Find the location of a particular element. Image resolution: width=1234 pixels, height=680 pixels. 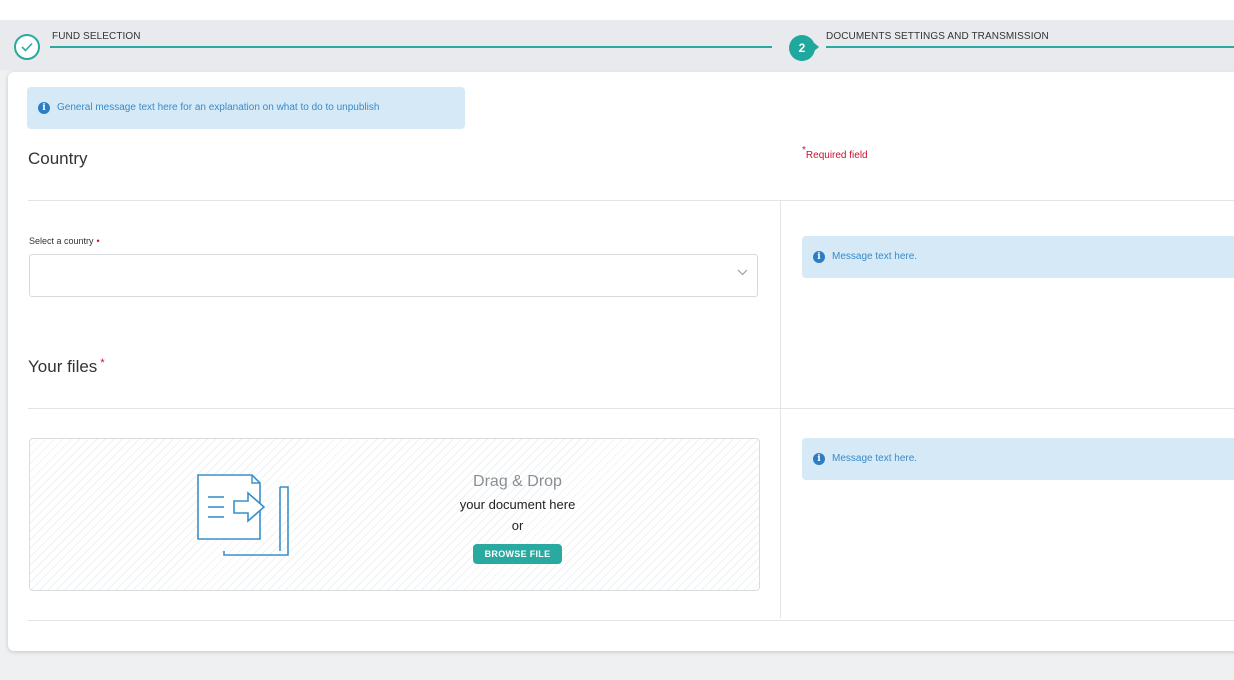

top-strip is located at coordinates (617, 10).